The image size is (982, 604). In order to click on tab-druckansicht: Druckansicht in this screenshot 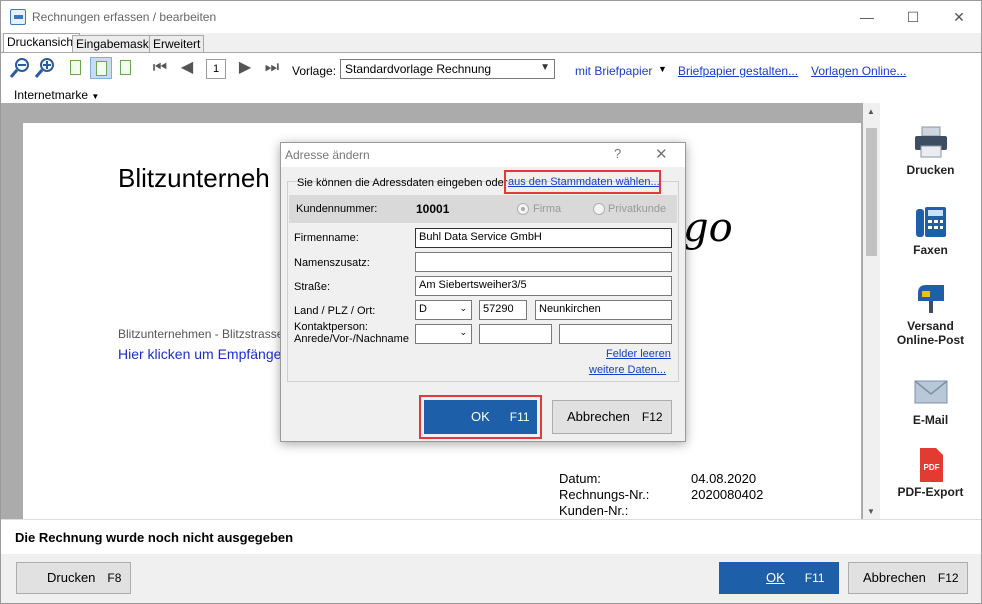, I will do `click(42, 42)`.